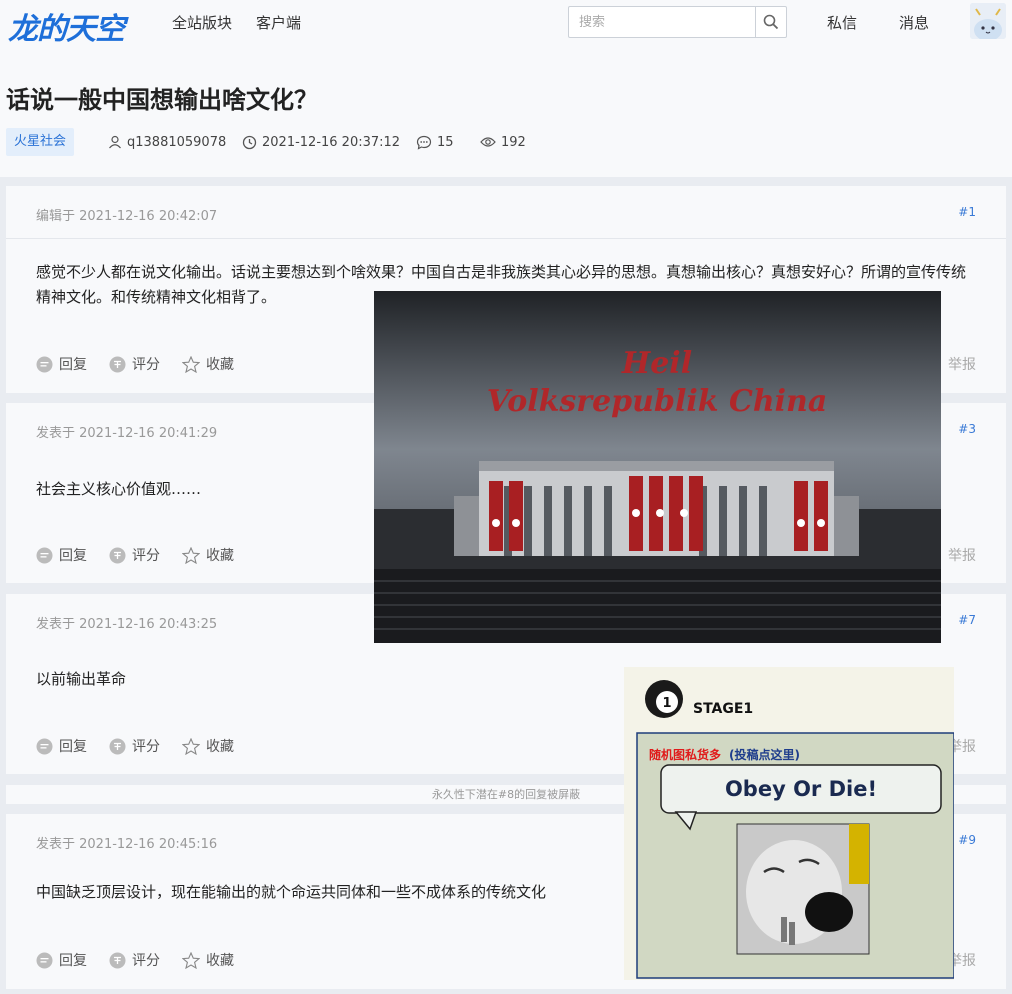 Image resolution: width=1012 pixels, height=994 pixels. I want to click on nav-all-boards: 全站版块, so click(202, 22).